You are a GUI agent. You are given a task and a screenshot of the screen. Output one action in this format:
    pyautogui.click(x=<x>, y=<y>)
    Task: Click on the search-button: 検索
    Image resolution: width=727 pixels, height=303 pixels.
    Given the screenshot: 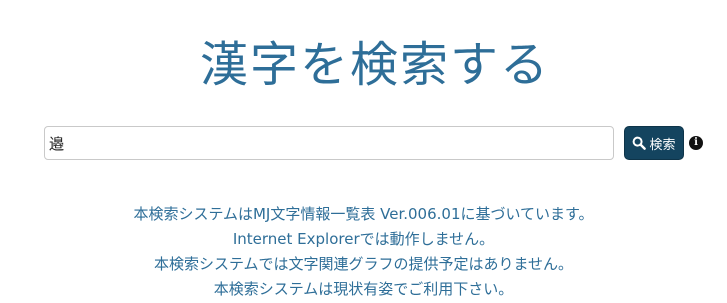 What is the action you would take?
    pyautogui.click(x=654, y=143)
    